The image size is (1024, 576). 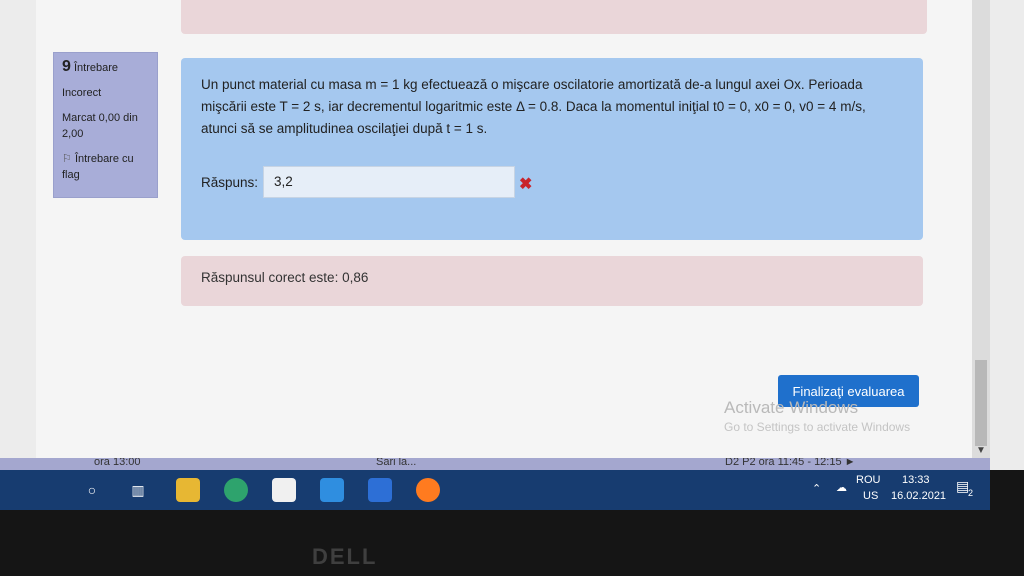 I want to click on search-icon: ○, so click(x=92, y=490).